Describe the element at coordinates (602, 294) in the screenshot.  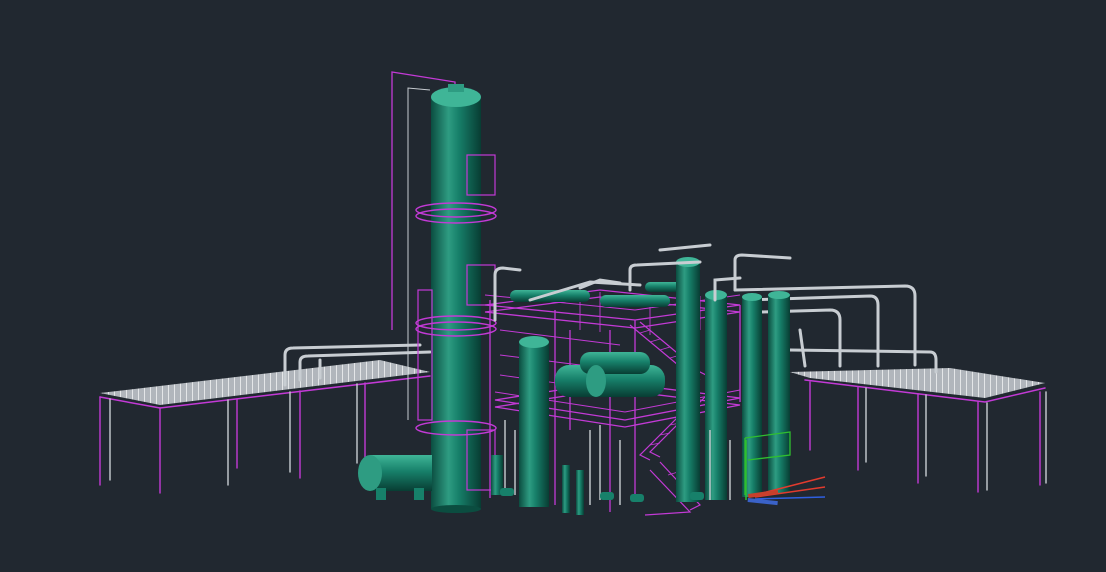
I see `exchangers-upper` at that location.